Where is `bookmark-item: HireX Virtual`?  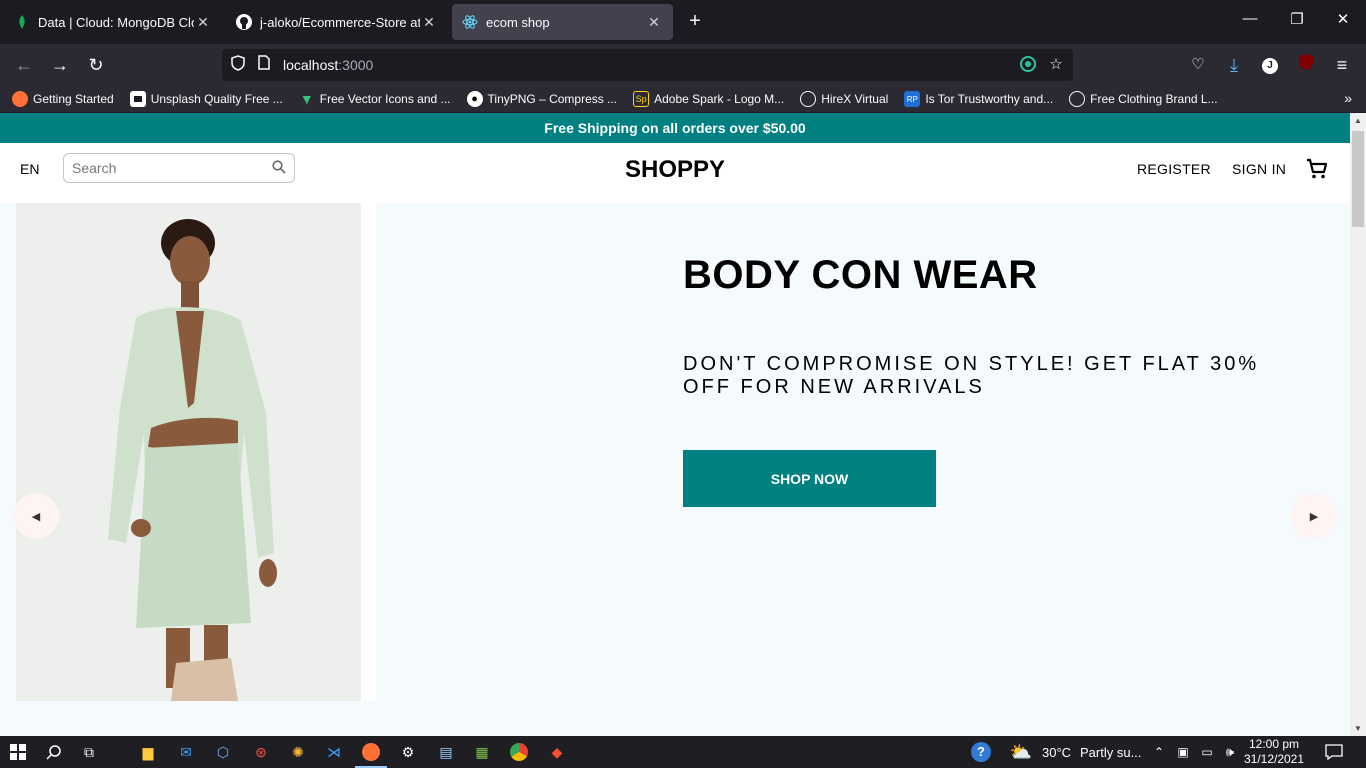
bookmark-item: HireX Virtual is located at coordinates (844, 99).